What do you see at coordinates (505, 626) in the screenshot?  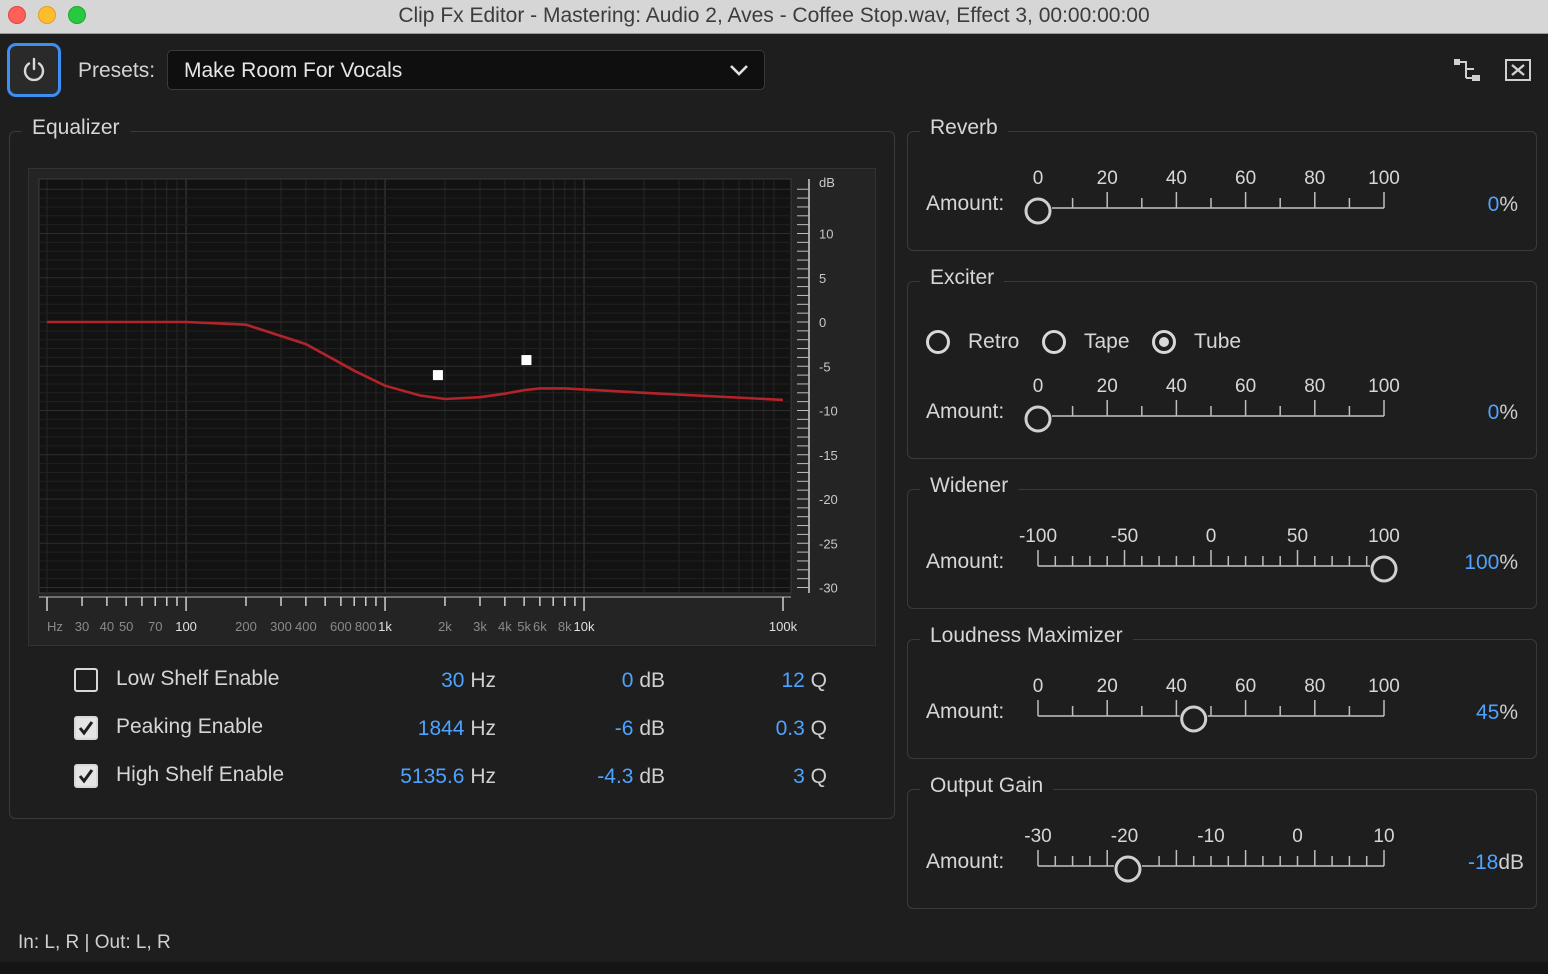 I see `freq-tick-label: 4k` at bounding box center [505, 626].